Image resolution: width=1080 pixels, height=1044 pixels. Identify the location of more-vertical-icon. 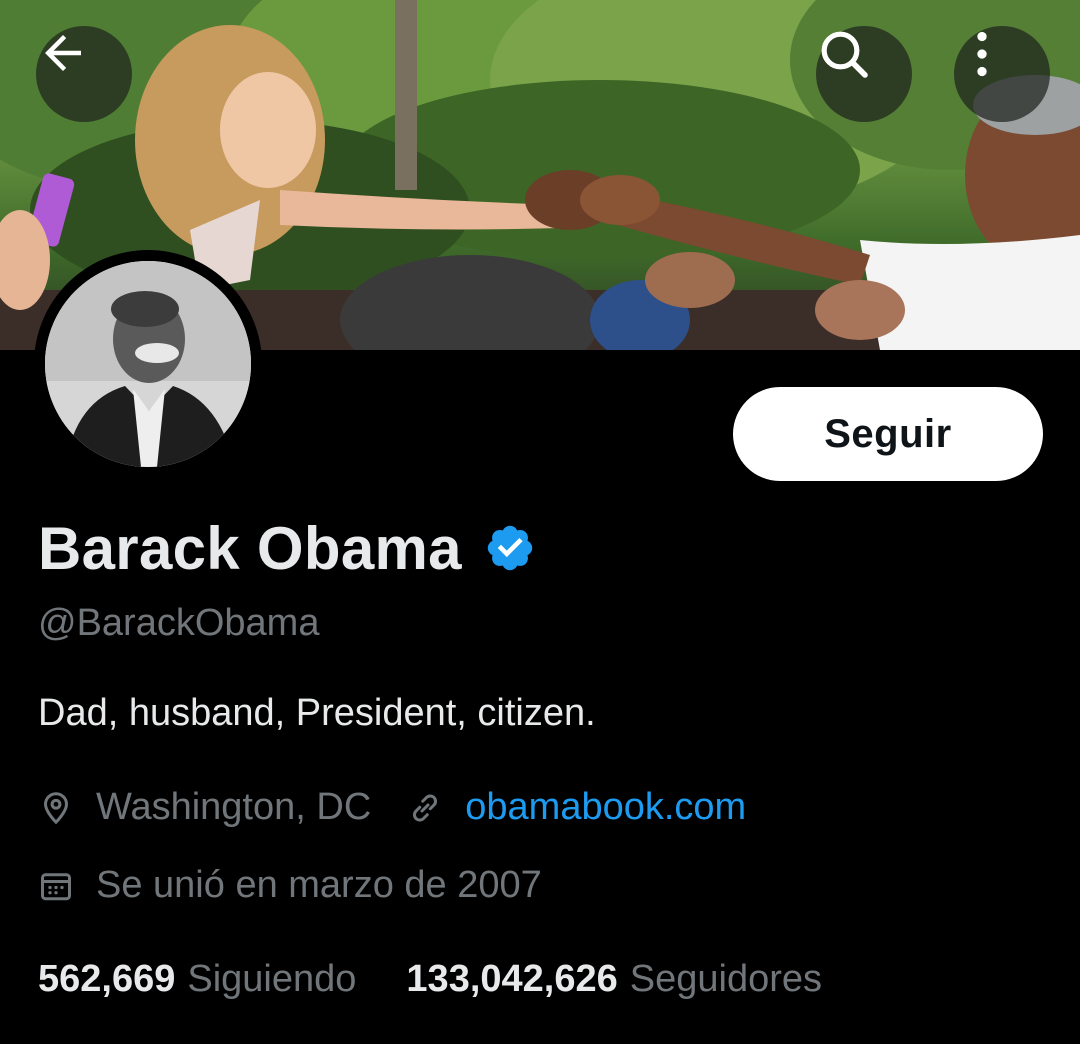
(982, 54).